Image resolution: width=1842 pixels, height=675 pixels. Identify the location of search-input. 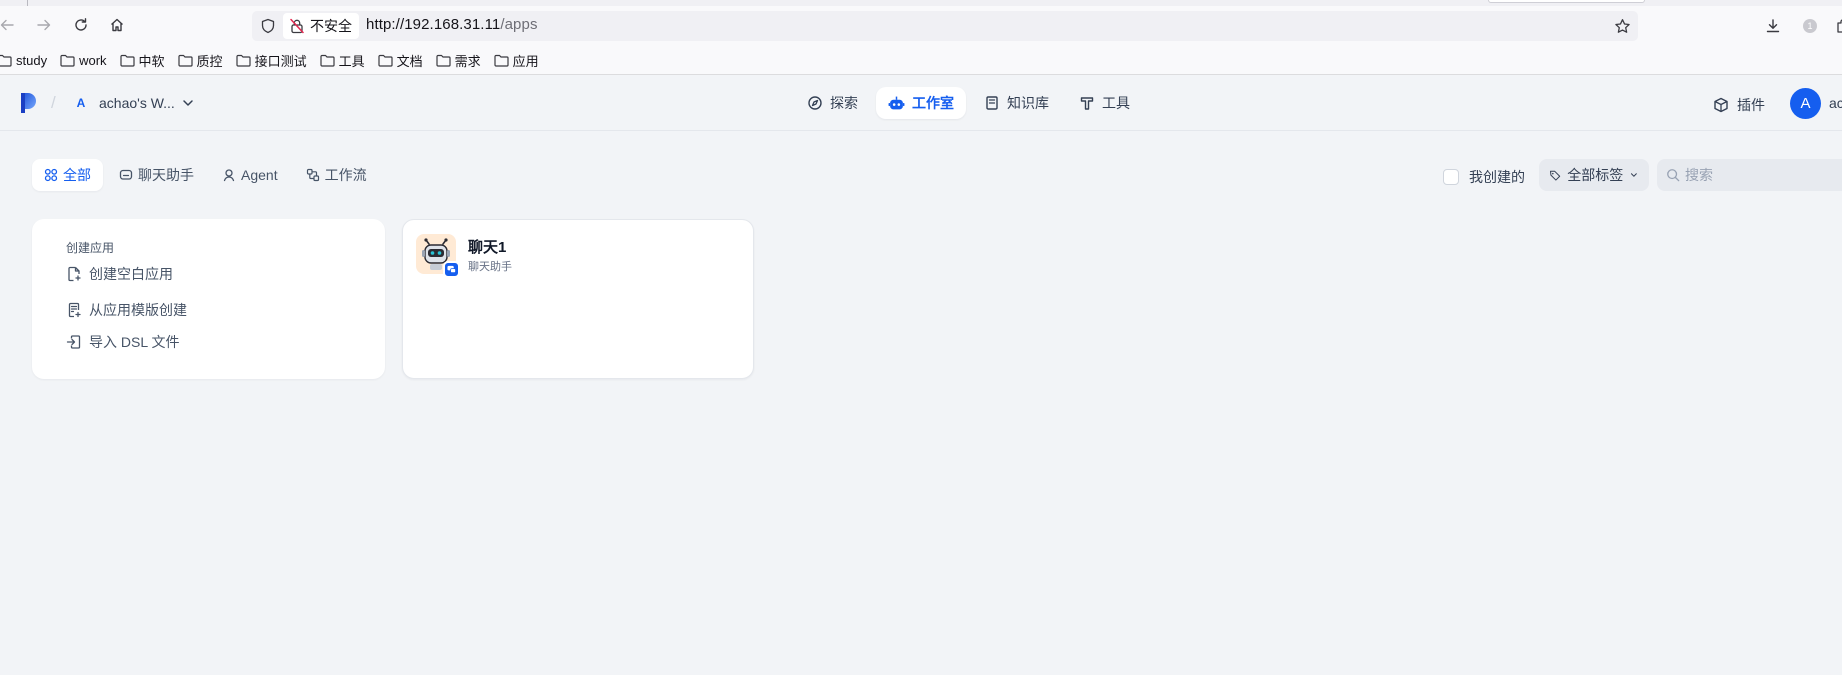
(1760, 175).